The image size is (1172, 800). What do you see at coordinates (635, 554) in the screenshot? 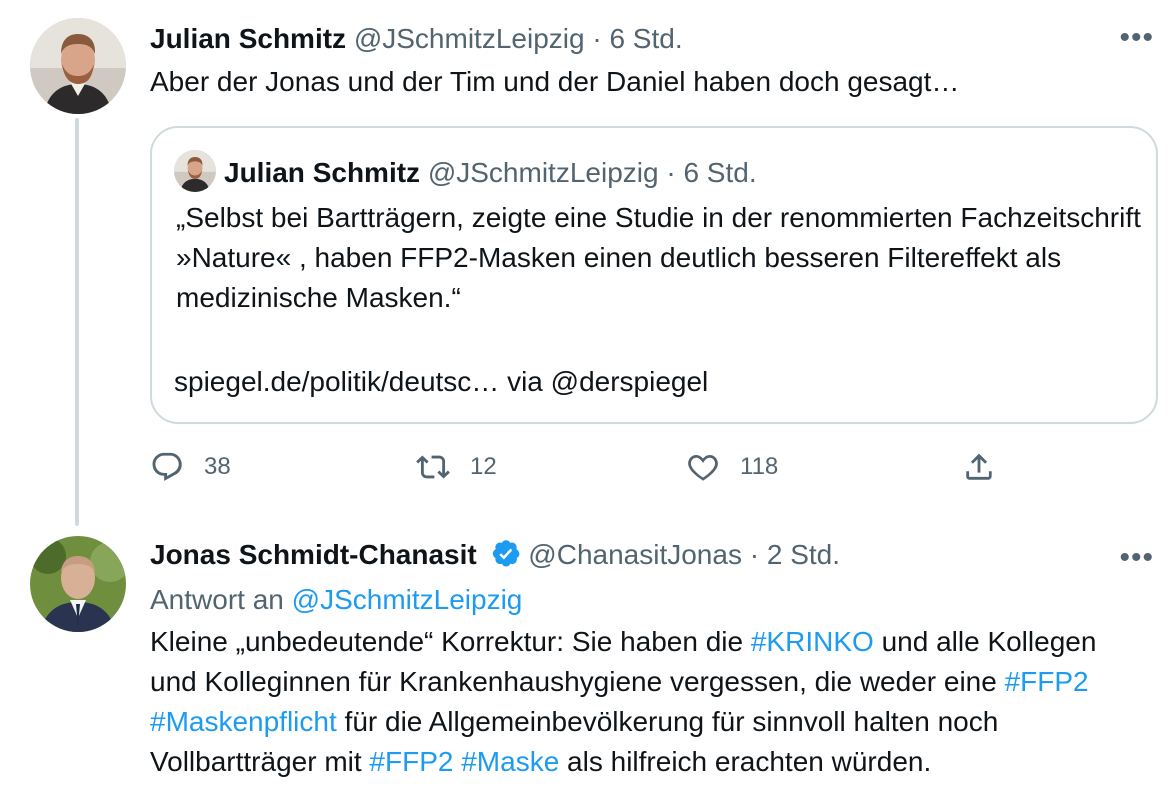
I see `author-handle: @ChanasitJonas` at bounding box center [635, 554].